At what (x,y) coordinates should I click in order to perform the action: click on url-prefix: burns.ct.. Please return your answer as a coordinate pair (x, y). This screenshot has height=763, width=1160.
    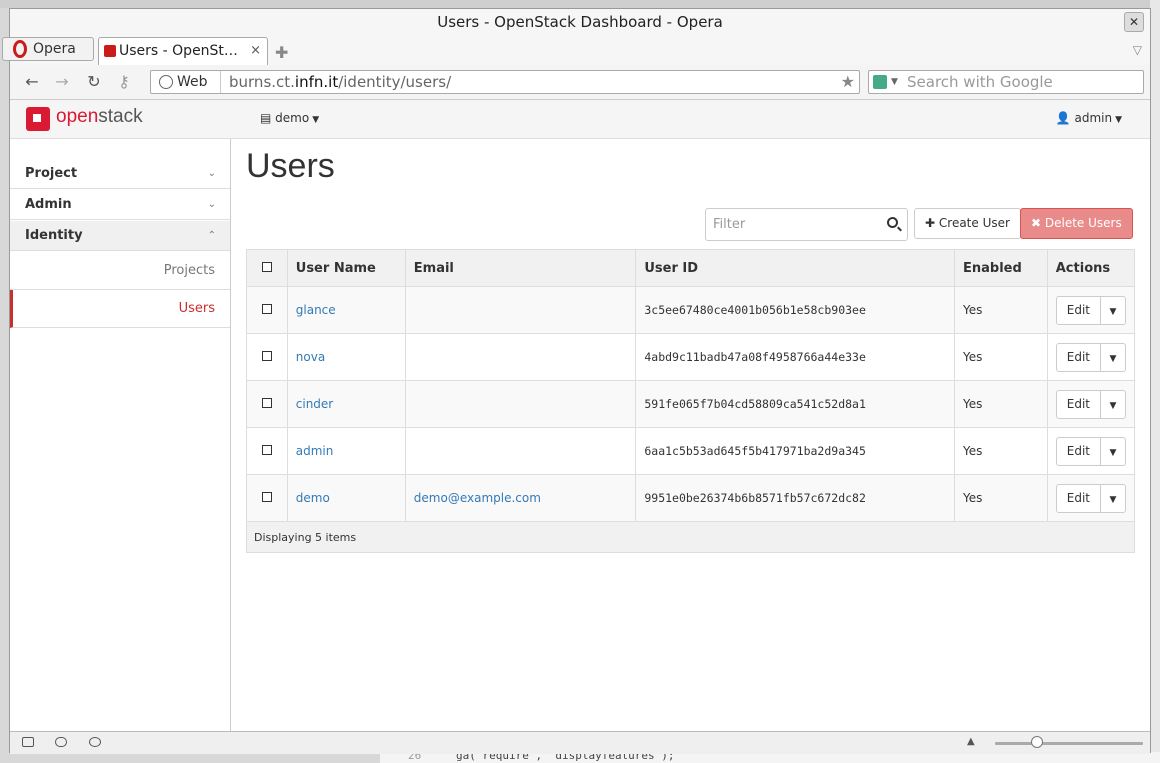
    Looking at the image, I should click on (262, 82).